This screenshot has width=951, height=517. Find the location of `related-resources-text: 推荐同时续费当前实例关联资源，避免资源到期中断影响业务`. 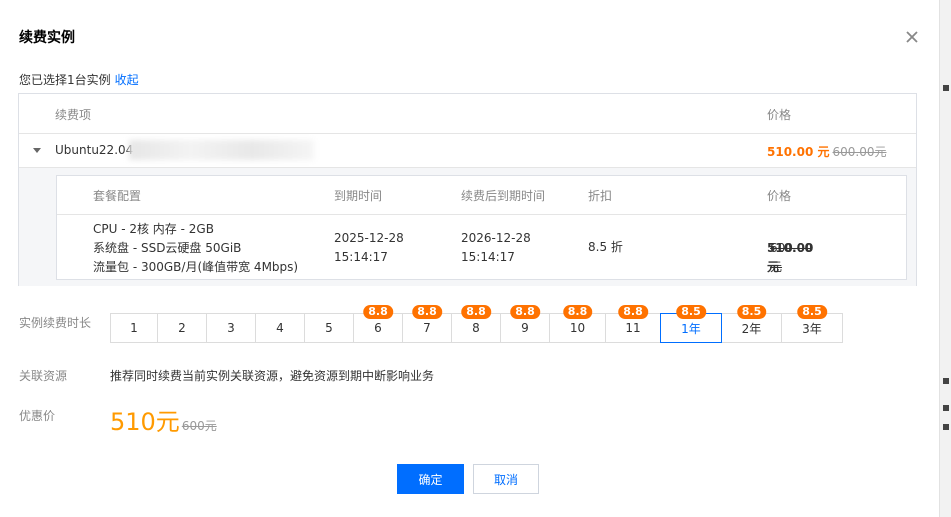

related-resources-text: 推荐同时续费当前实例关联资源，避免资源到期中断影响业务 is located at coordinates (272, 376).